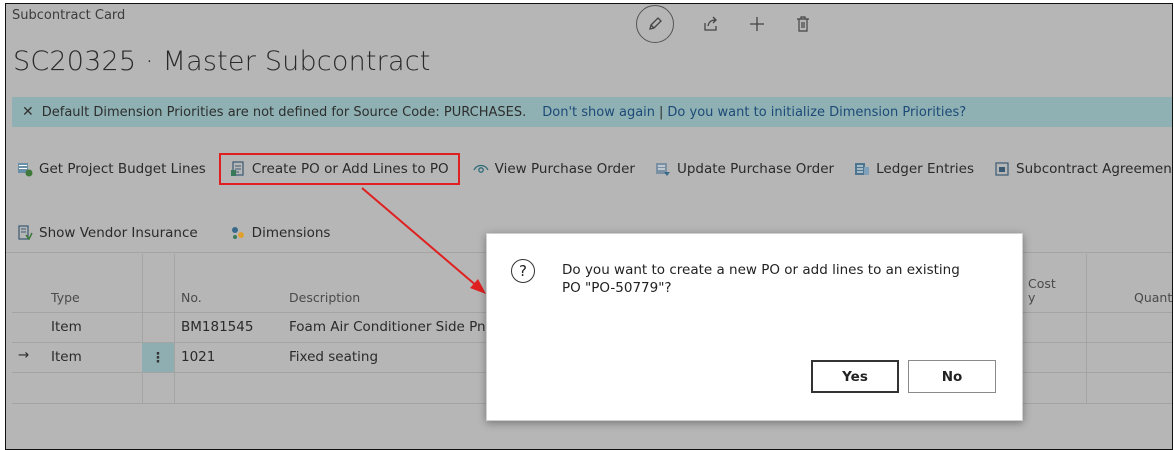  I want to click on row-description: Foam Air Conditioner Side Pnl, so click(389, 327).